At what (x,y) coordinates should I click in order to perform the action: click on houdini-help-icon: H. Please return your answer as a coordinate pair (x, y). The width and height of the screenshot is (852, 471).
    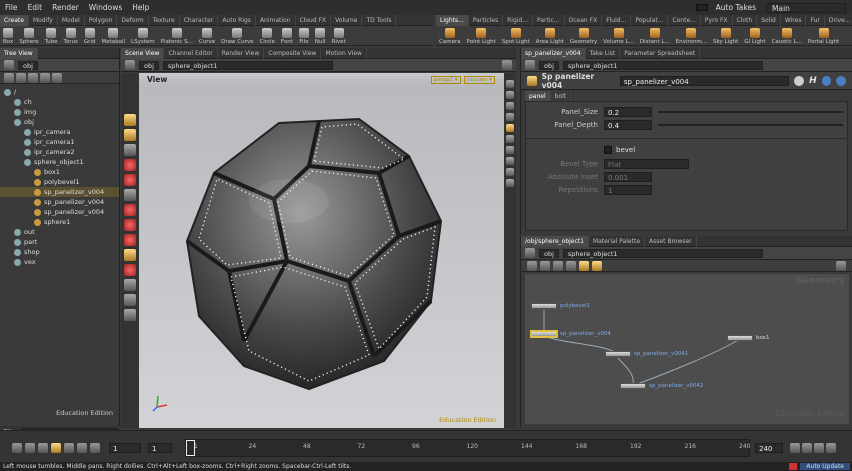
    Looking at the image, I should click on (813, 81).